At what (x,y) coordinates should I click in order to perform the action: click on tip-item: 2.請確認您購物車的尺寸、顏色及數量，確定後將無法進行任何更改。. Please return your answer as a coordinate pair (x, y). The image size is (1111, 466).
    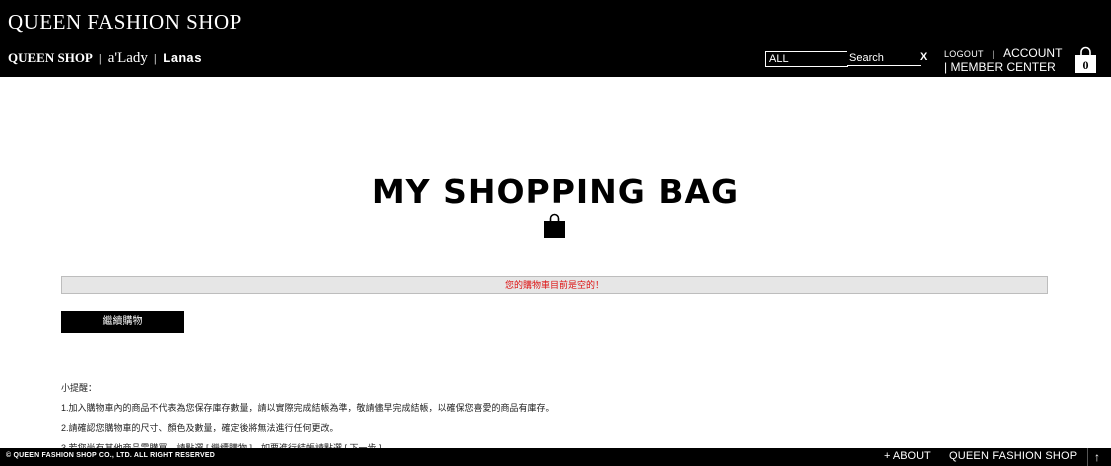
    Looking at the image, I should click on (200, 428).